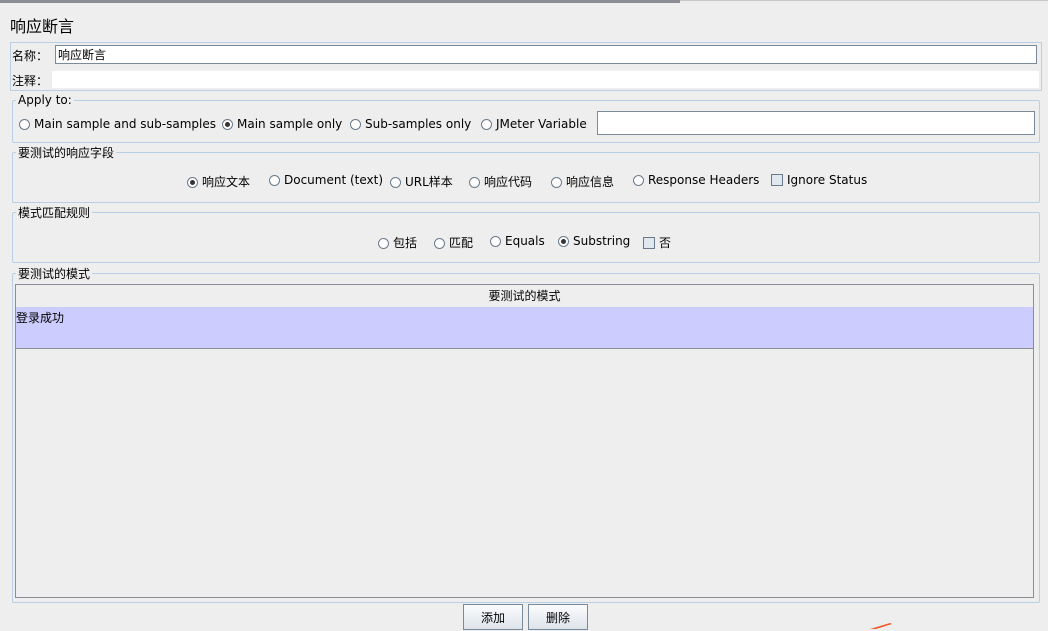 Image resolution: width=1048 pixels, height=631 pixels. Describe the element at coordinates (558, 617) in the screenshot. I see `delete-button: 删除` at that location.